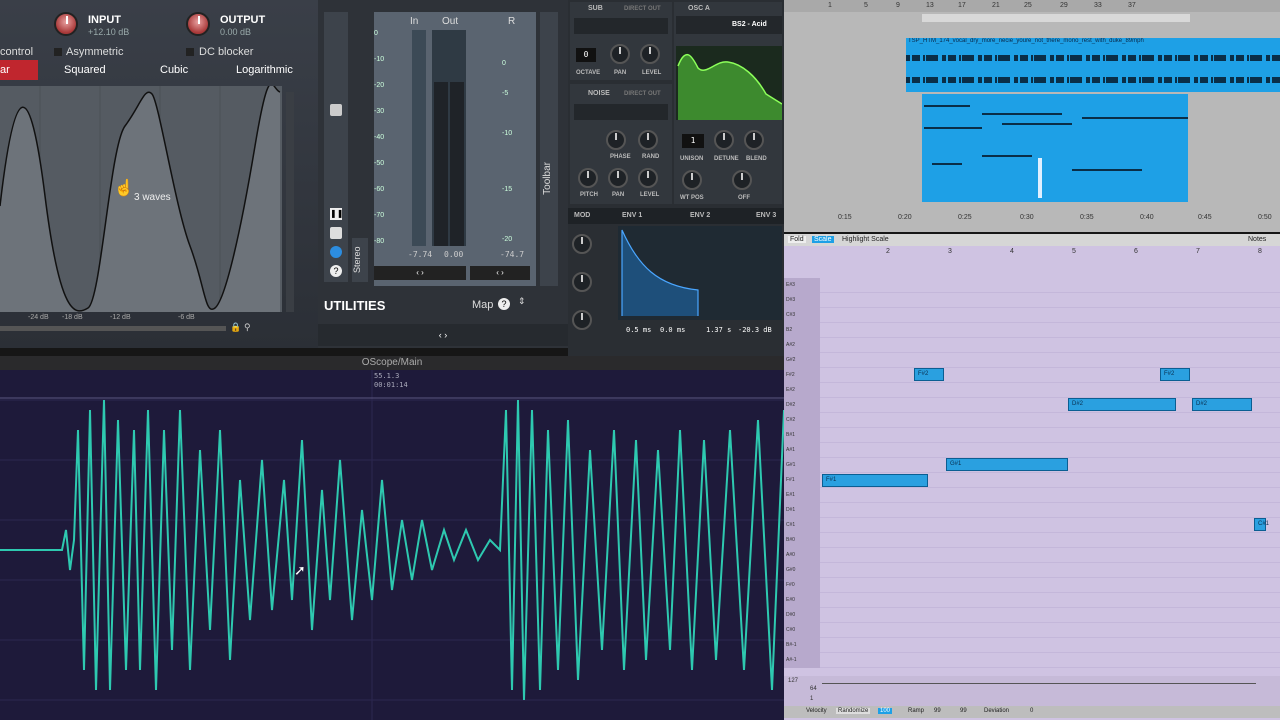 This screenshot has height=720, width=1280. Describe the element at coordinates (853, 711) in the screenshot. I see `randomize-button: Randomize` at that location.